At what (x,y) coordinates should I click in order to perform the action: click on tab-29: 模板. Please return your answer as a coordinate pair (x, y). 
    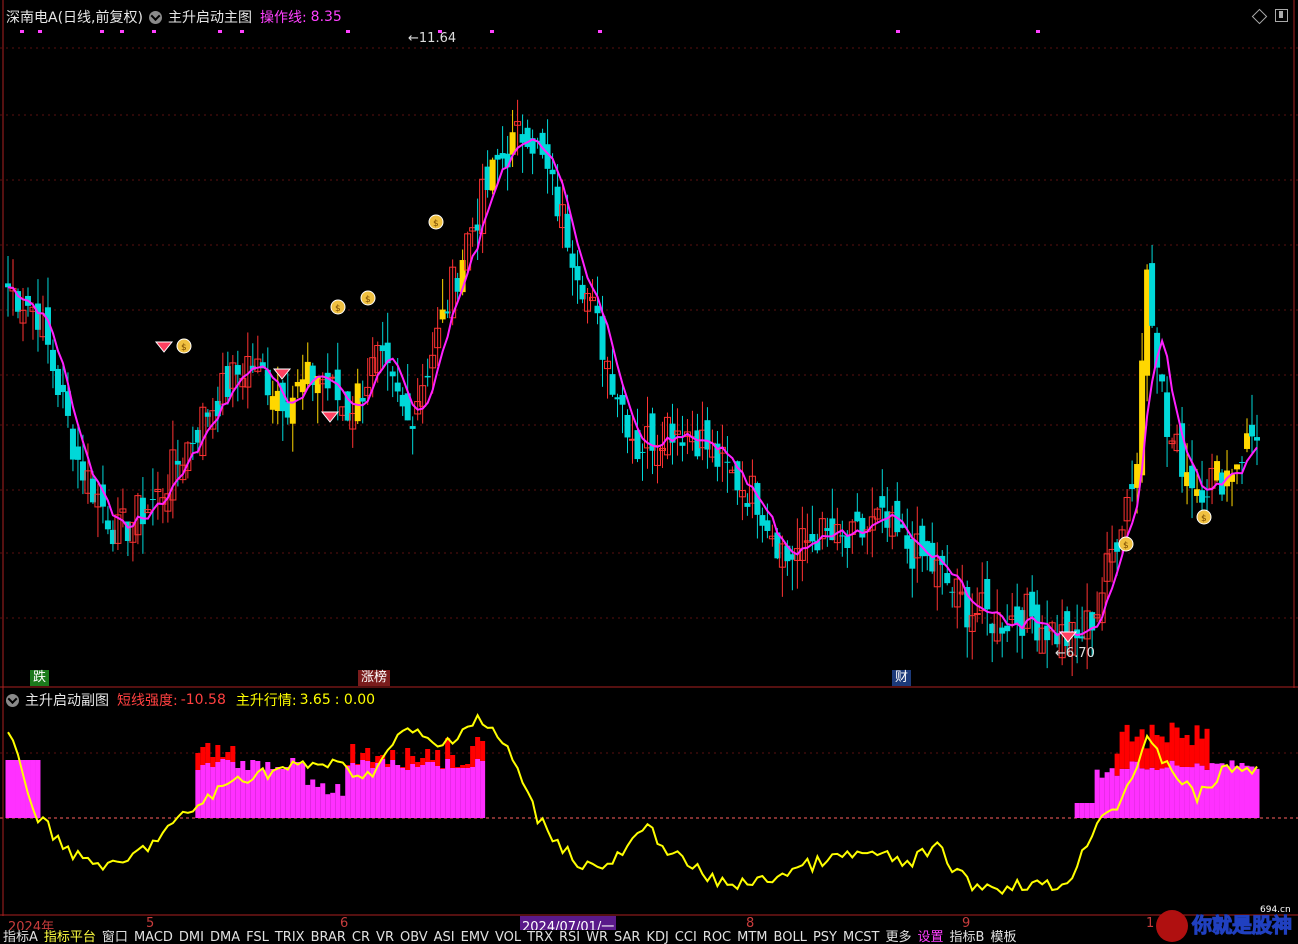
    Looking at the image, I should click on (1003, 937).